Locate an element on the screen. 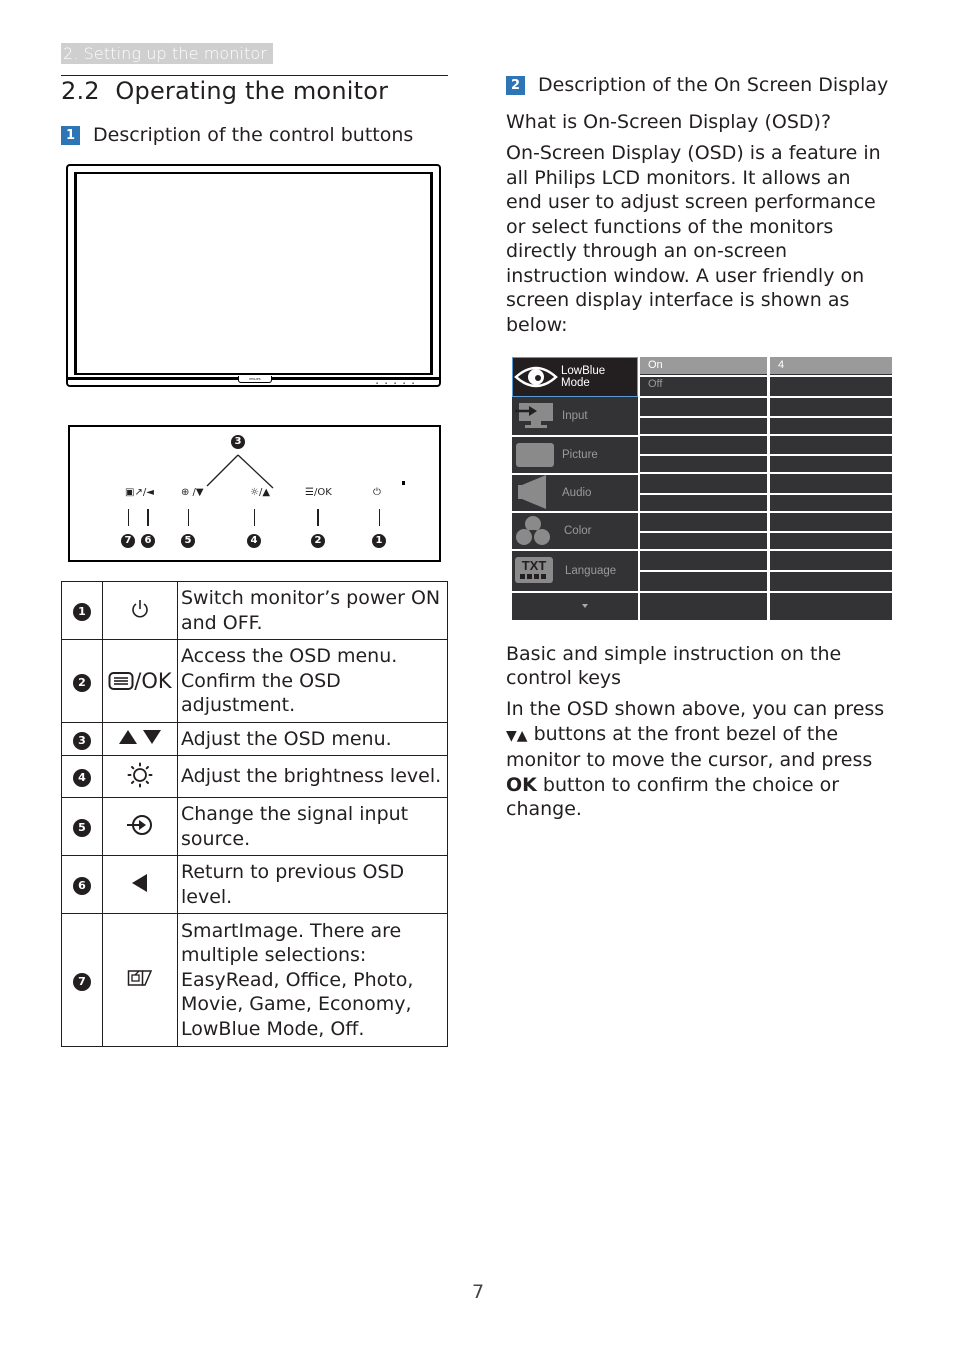 The image size is (954, 1354). subsection-number-badge: 2 is located at coordinates (515, 85).